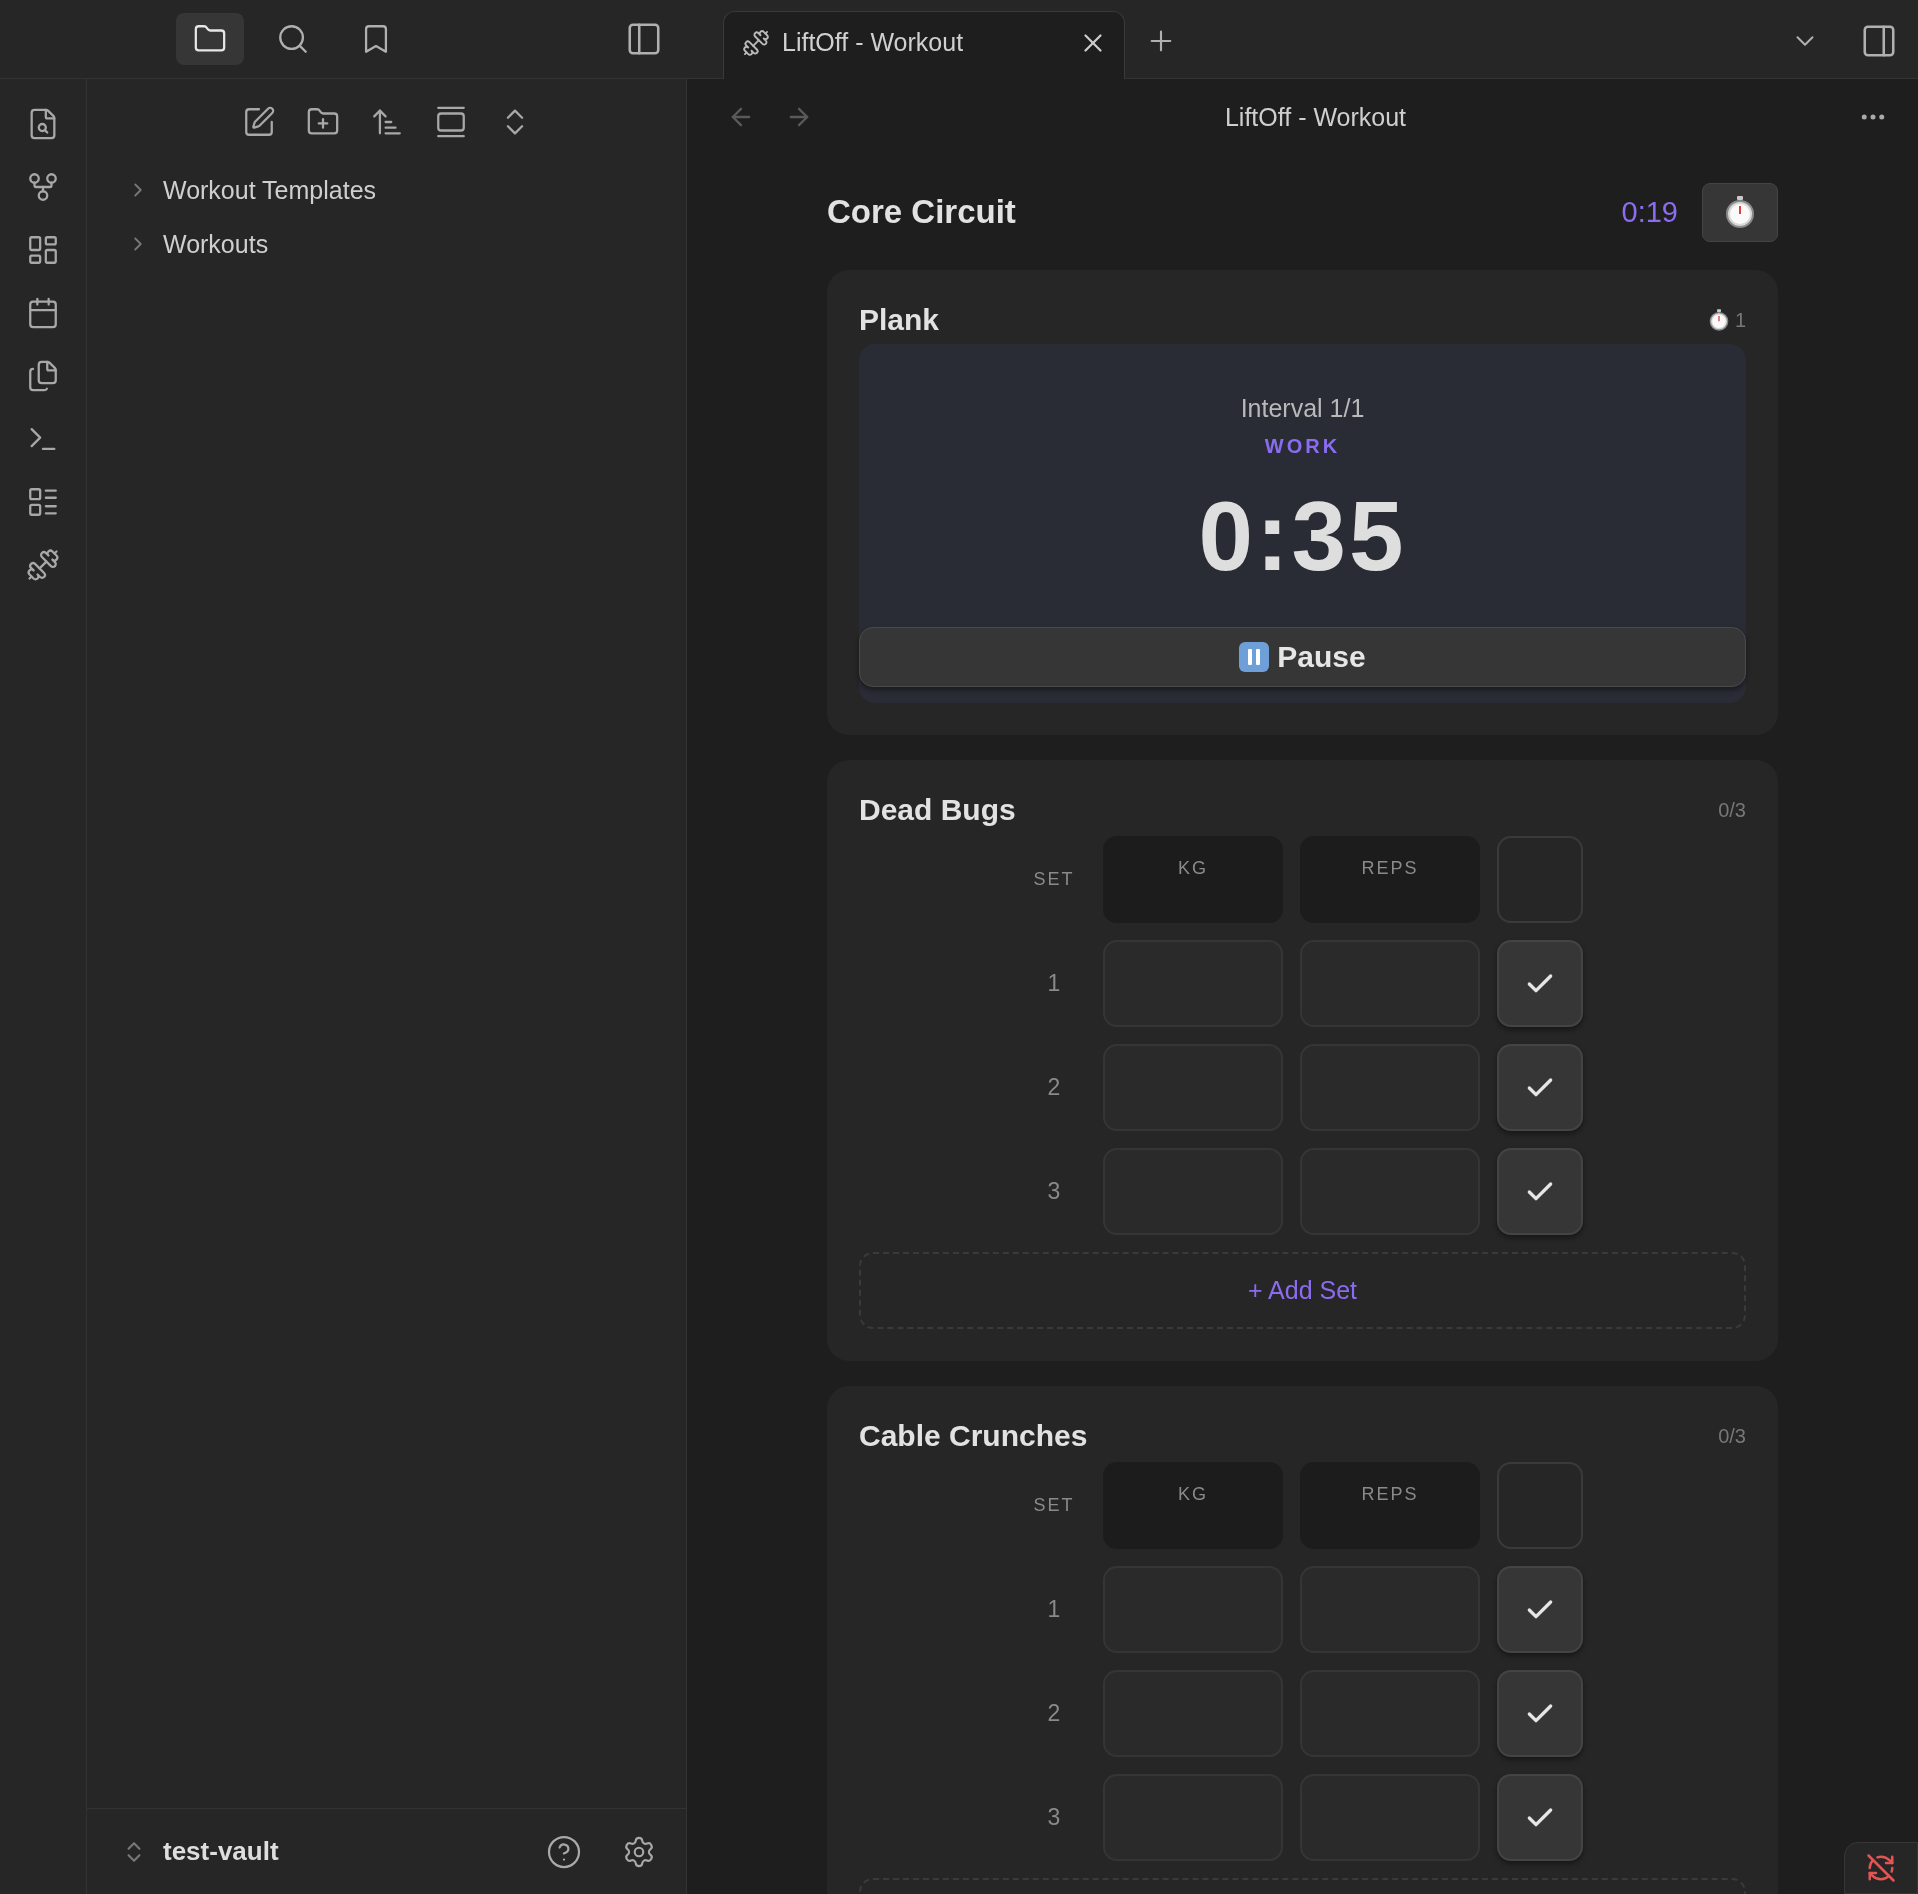 Image resolution: width=1918 pixels, height=1894 pixels. What do you see at coordinates (406, 190) in the screenshot?
I see `folder-item: Workout Templates` at bounding box center [406, 190].